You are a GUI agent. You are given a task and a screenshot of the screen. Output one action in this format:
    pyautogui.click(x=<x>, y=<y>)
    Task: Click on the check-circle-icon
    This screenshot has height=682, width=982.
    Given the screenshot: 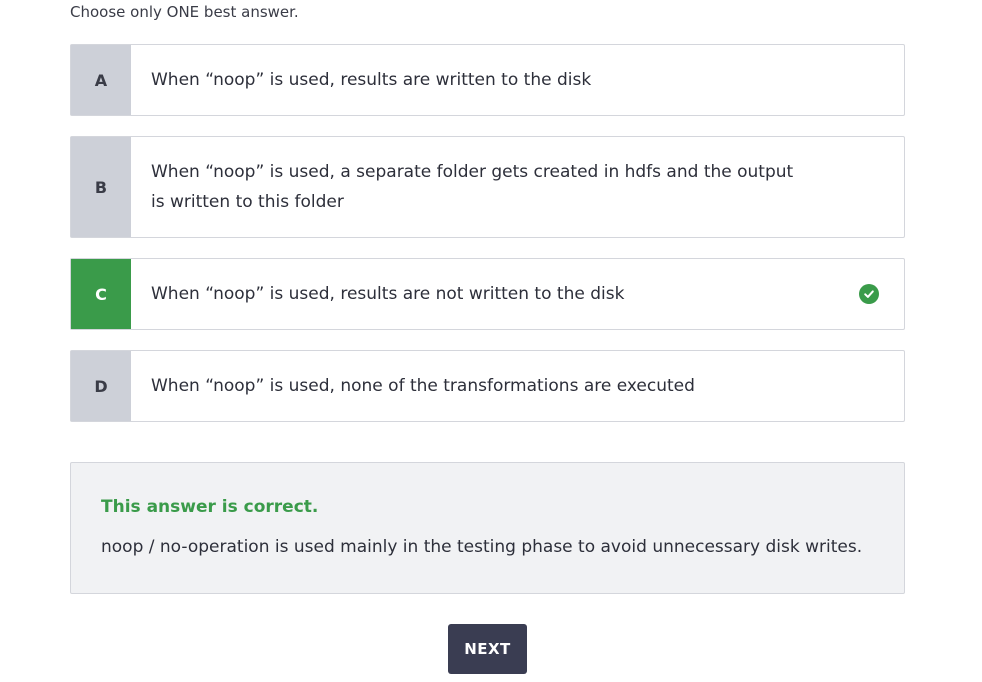 What is the action you would take?
    pyautogui.click(x=869, y=294)
    